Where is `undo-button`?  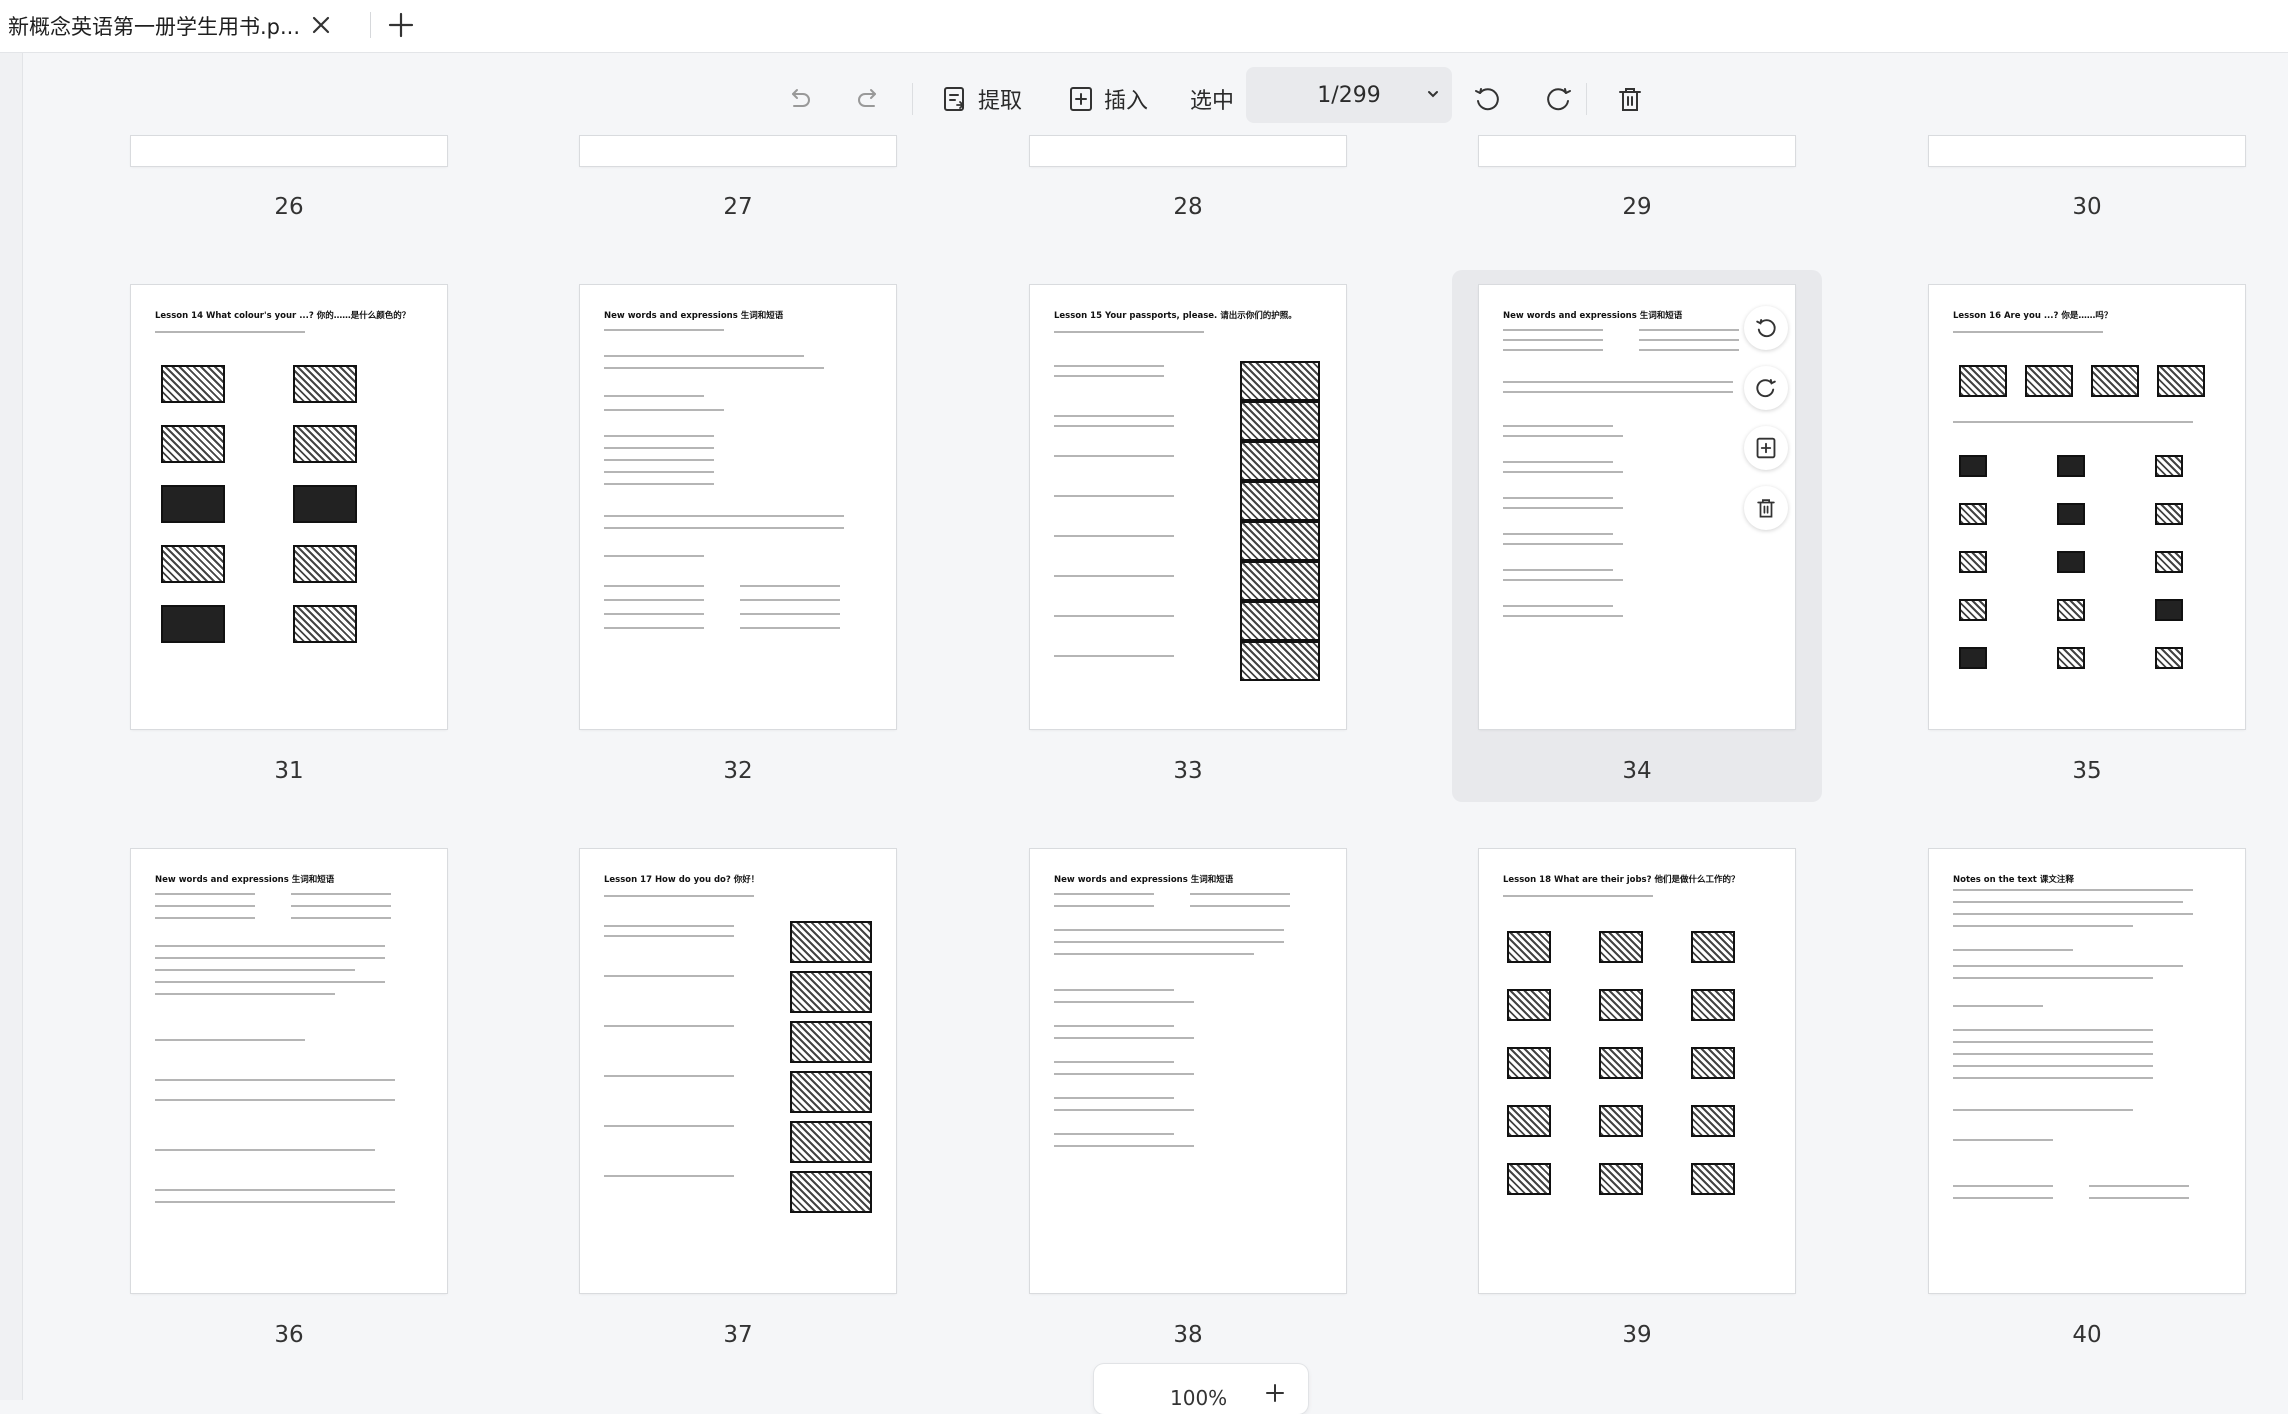
undo-button is located at coordinates (799, 99).